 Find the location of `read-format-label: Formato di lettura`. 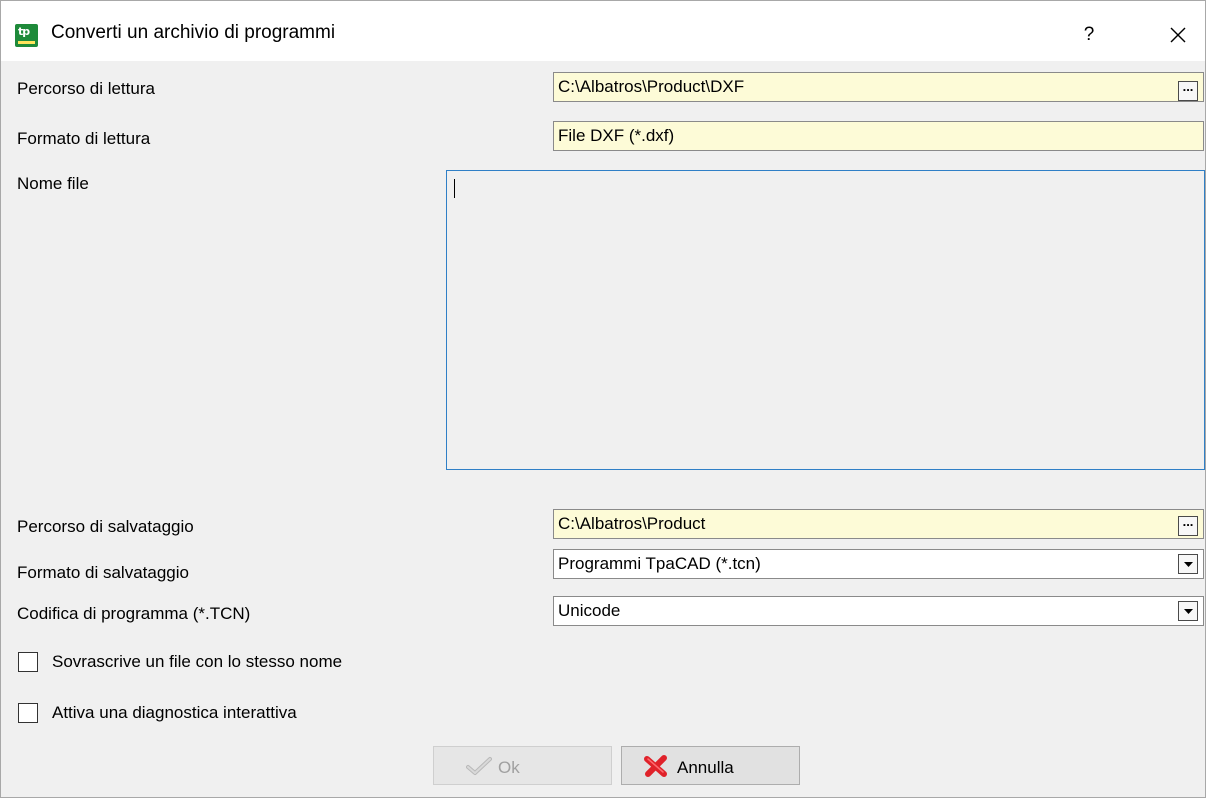

read-format-label: Formato di lettura is located at coordinates (84, 138).